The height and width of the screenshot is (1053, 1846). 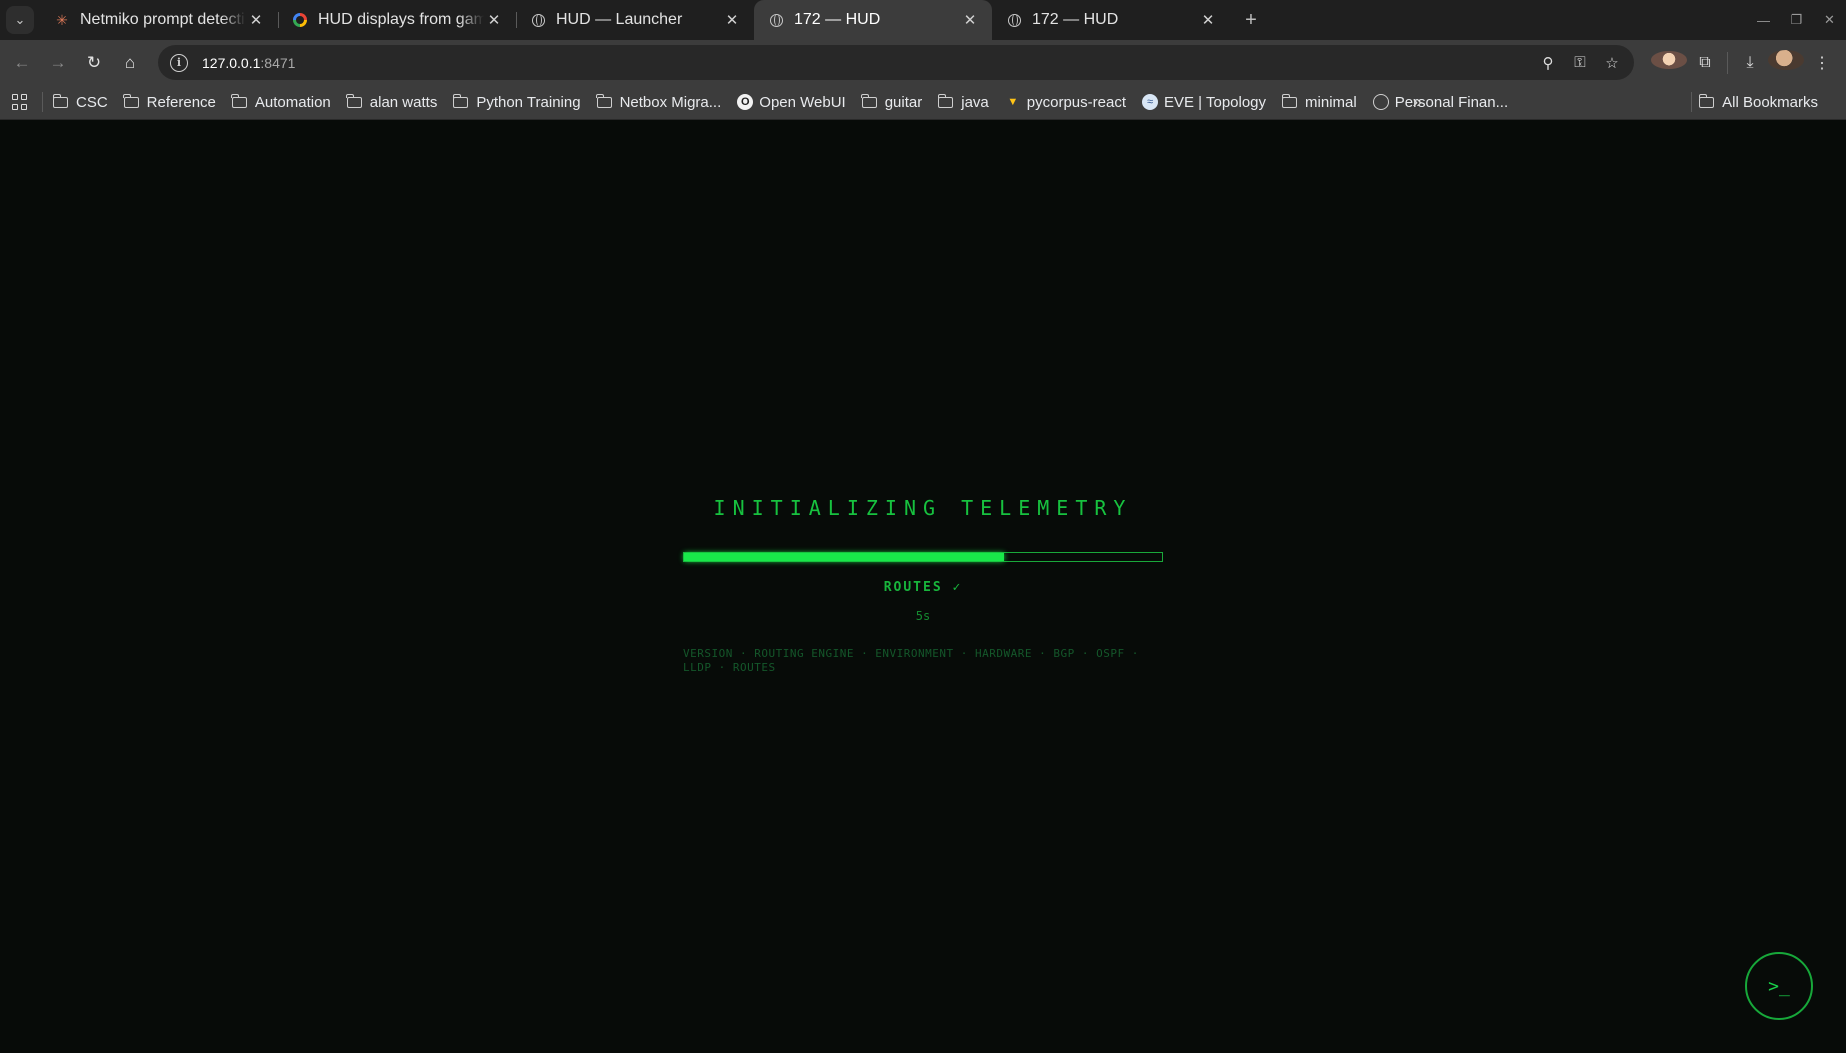 I want to click on bookmark-reference: Reference, so click(x=169, y=102).